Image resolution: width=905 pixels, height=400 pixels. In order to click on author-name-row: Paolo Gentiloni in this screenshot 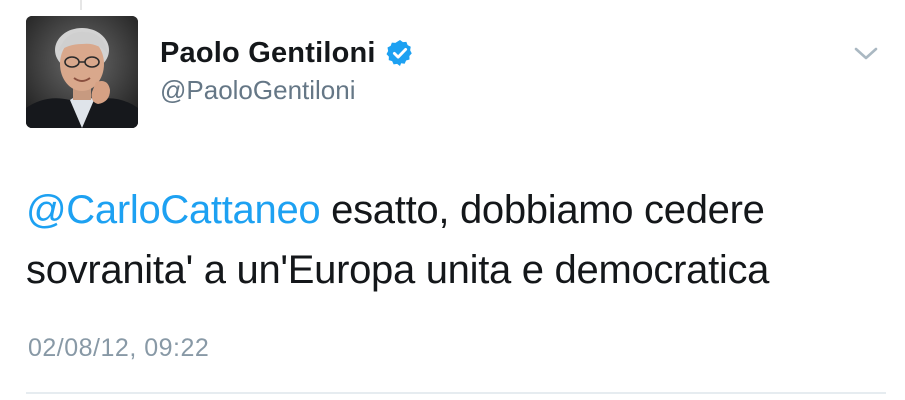, I will do `click(287, 53)`.